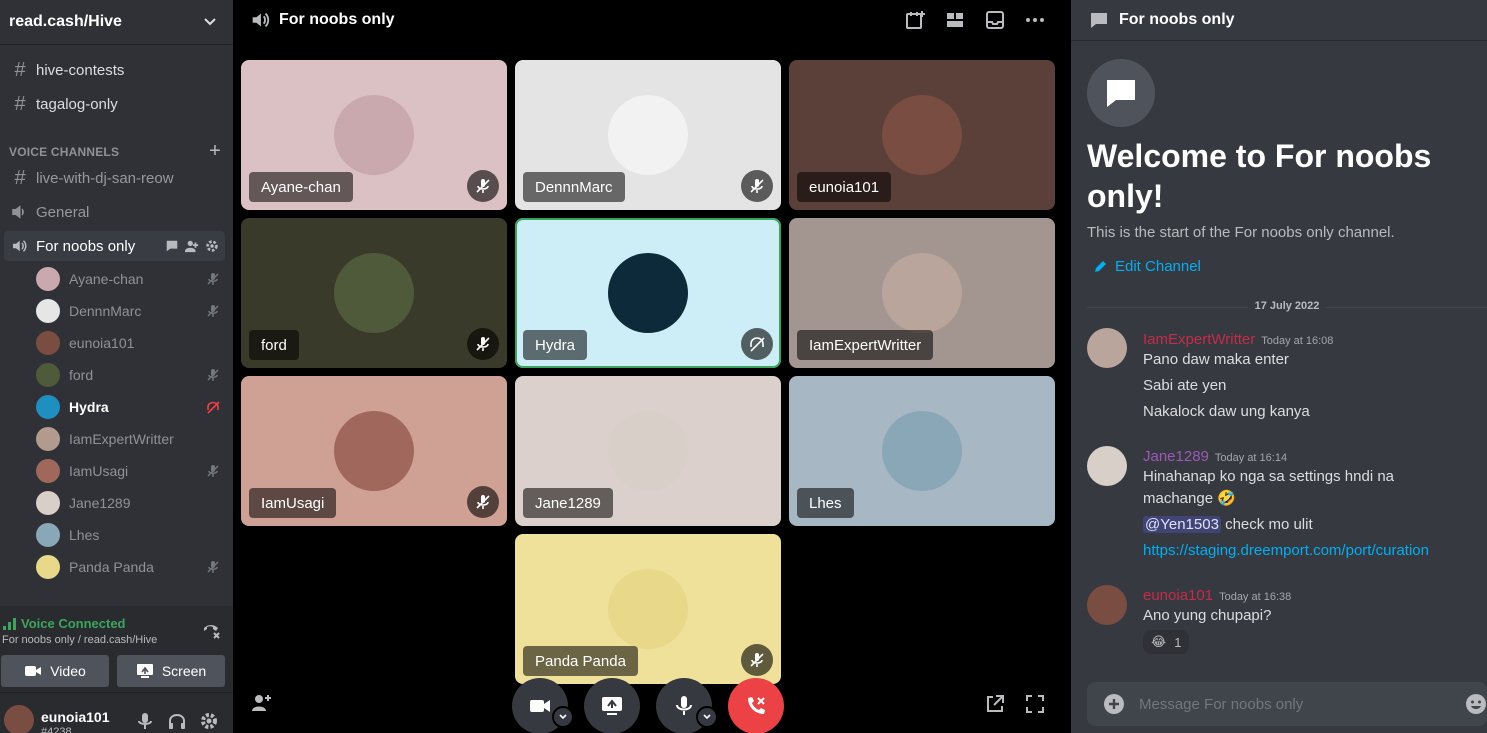 The image size is (1487, 733). What do you see at coordinates (114, 70) in the screenshot?
I see `channel-hive-contests: # hive-contests` at bounding box center [114, 70].